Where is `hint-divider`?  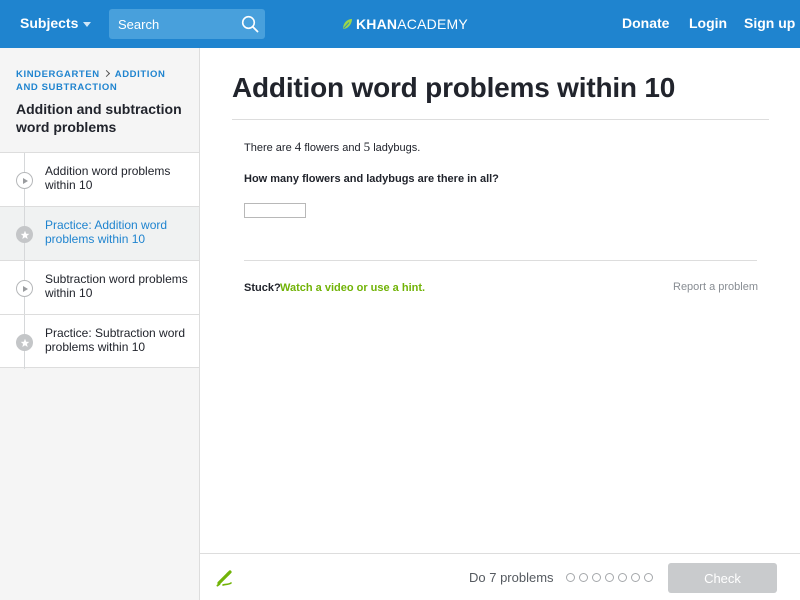 hint-divider is located at coordinates (500, 260).